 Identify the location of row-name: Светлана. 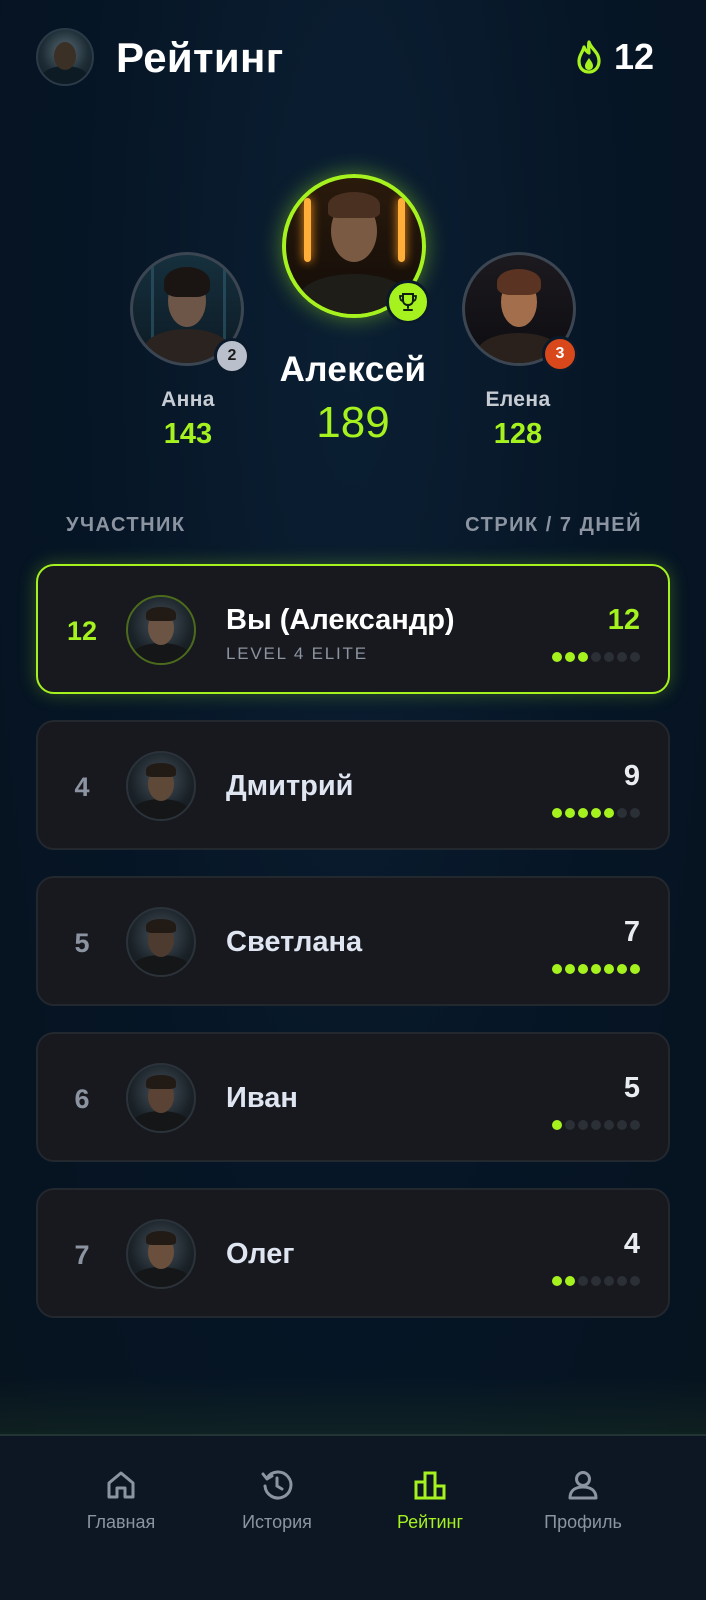
(294, 942).